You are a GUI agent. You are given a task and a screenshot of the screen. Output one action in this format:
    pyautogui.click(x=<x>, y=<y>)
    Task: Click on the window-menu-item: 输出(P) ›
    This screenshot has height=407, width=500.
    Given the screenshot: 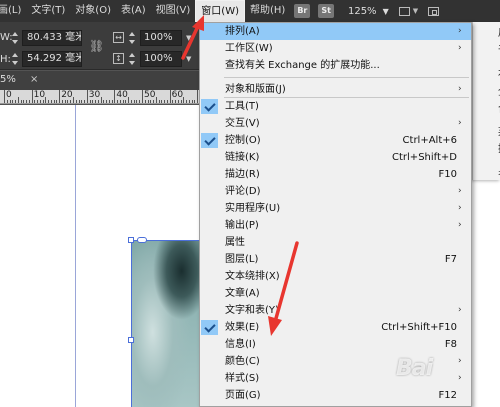 What is the action you would take?
    pyautogui.click(x=335, y=225)
    